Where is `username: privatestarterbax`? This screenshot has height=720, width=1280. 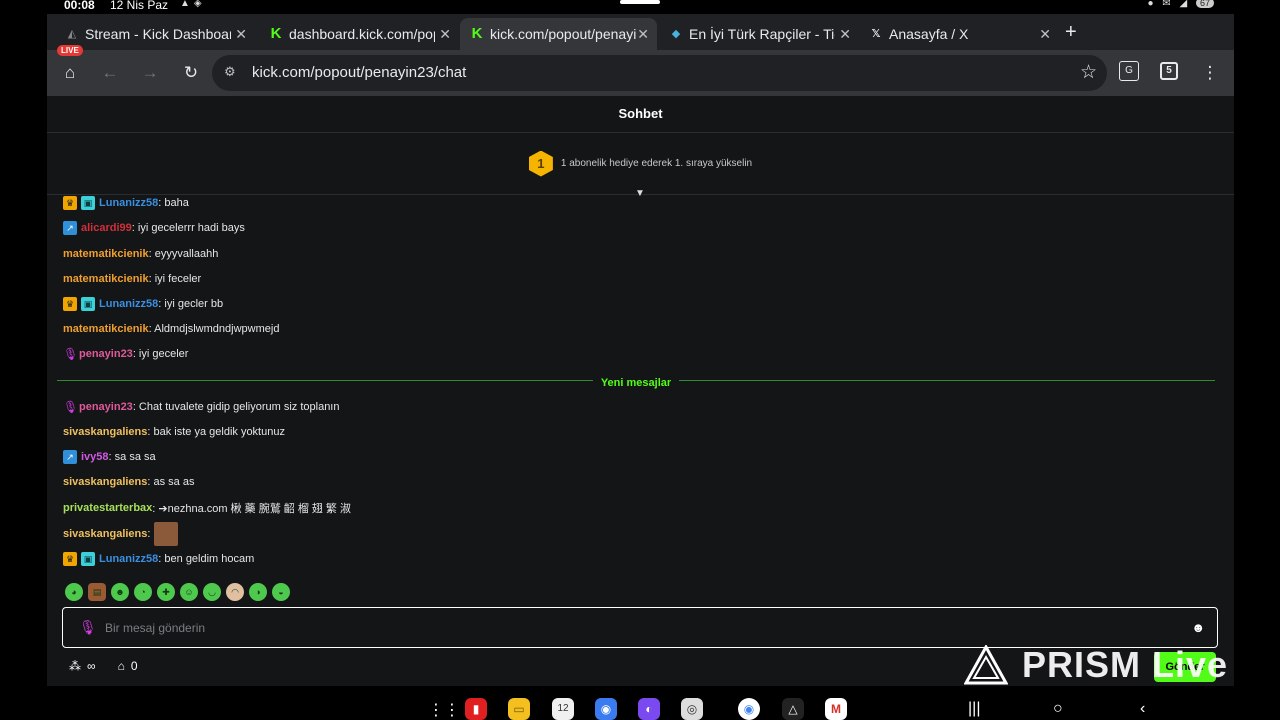
username: privatestarterbax is located at coordinates (107, 508).